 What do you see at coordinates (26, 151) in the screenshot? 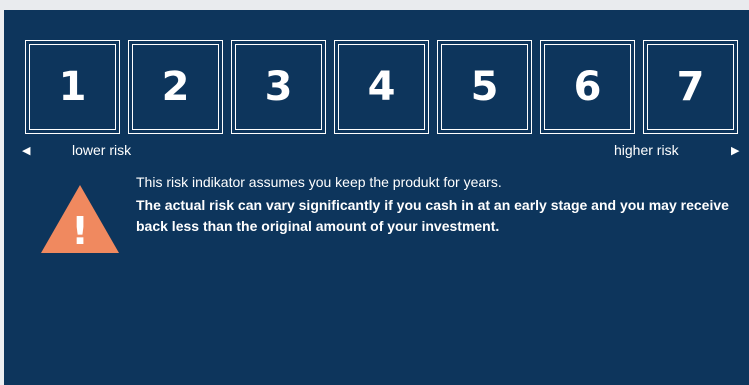
I see `left-arrow-icon: ◀` at bounding box center [26, 151].